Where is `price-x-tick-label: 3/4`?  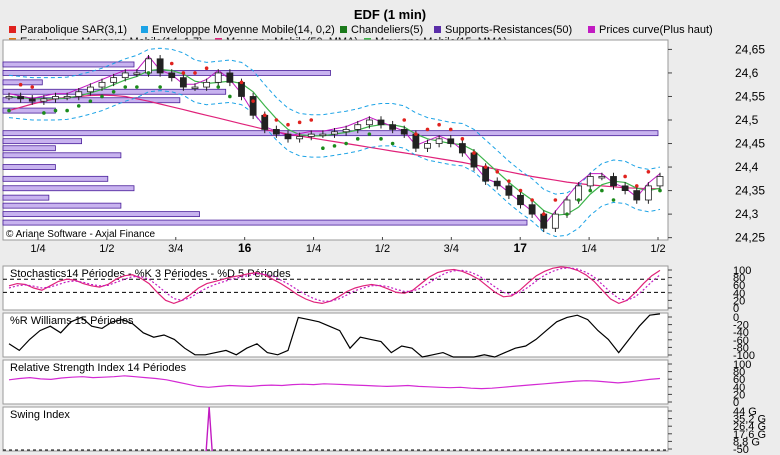
price-x-tick-label: 3/4 is located at coordinates (175, 249).